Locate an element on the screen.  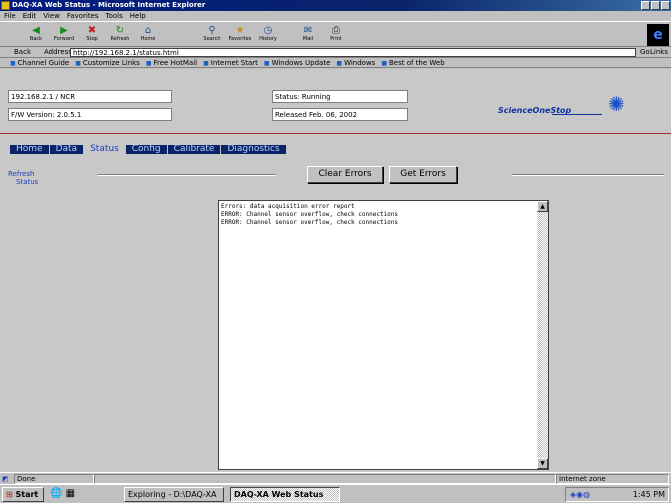
status-text: Done is located at coordinates (54, 479).